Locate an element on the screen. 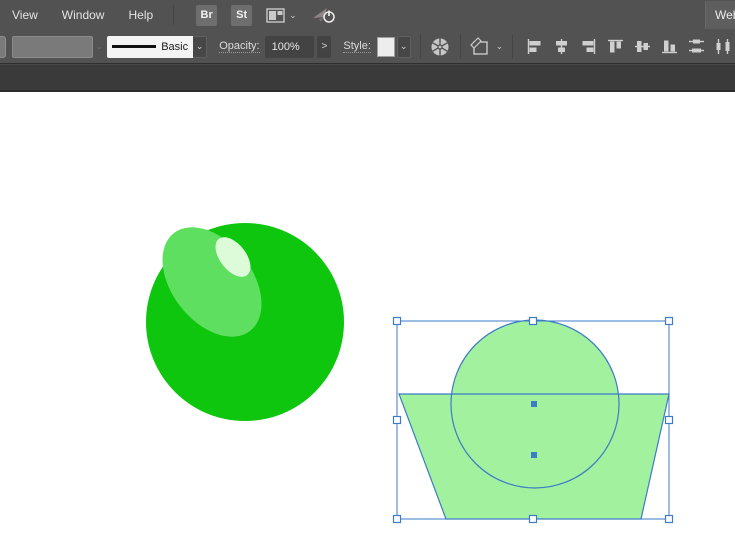  recolor-artwork-button is located at coordinates (440, 47).